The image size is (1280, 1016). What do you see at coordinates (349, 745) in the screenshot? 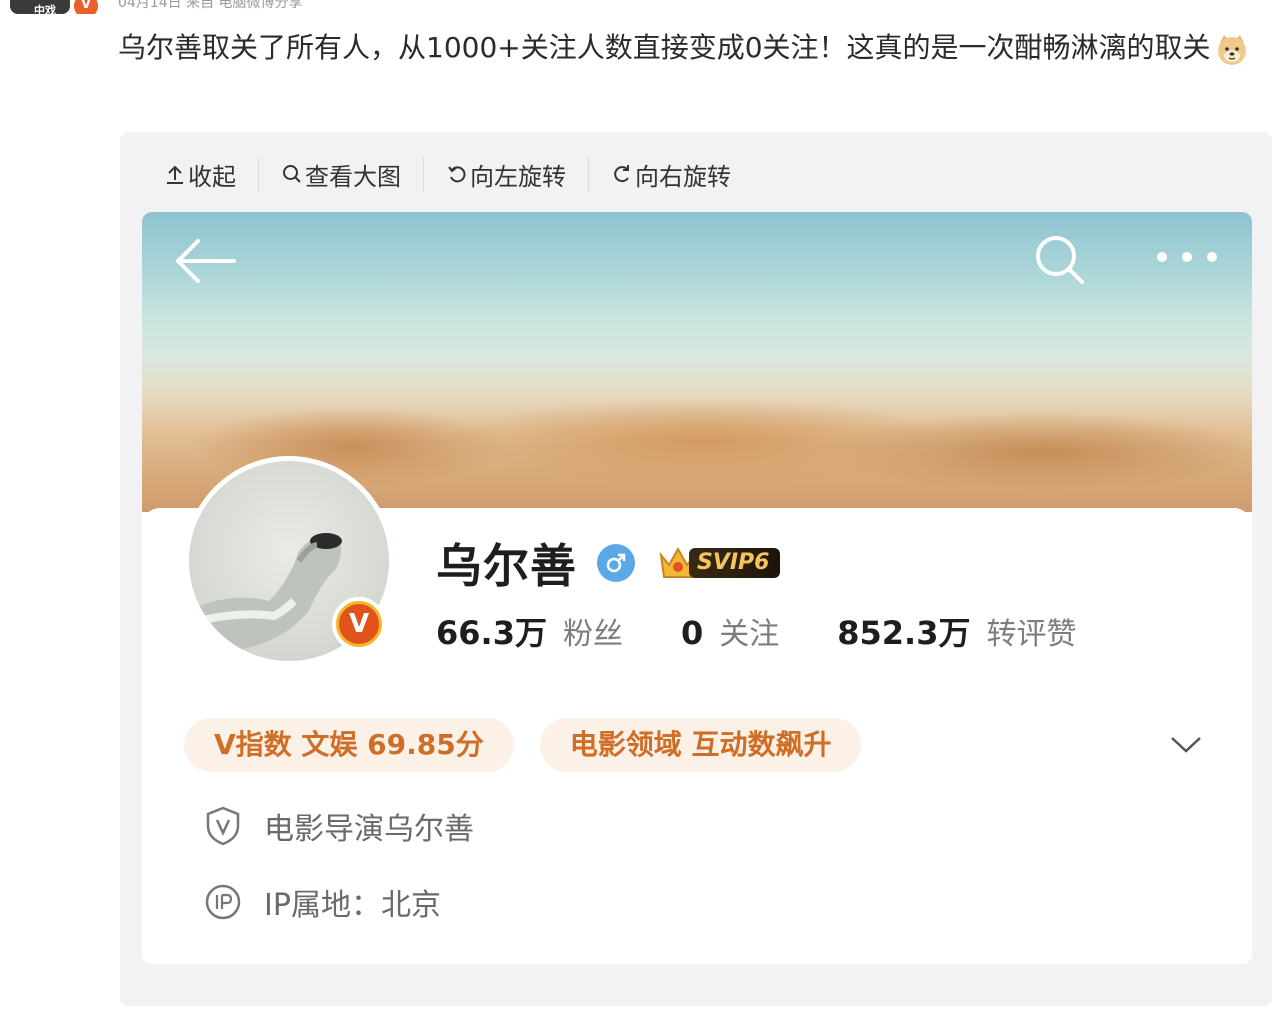
I see `tag-v-index: V指数 文娱 69.85分` at bounding box center [349, 745].